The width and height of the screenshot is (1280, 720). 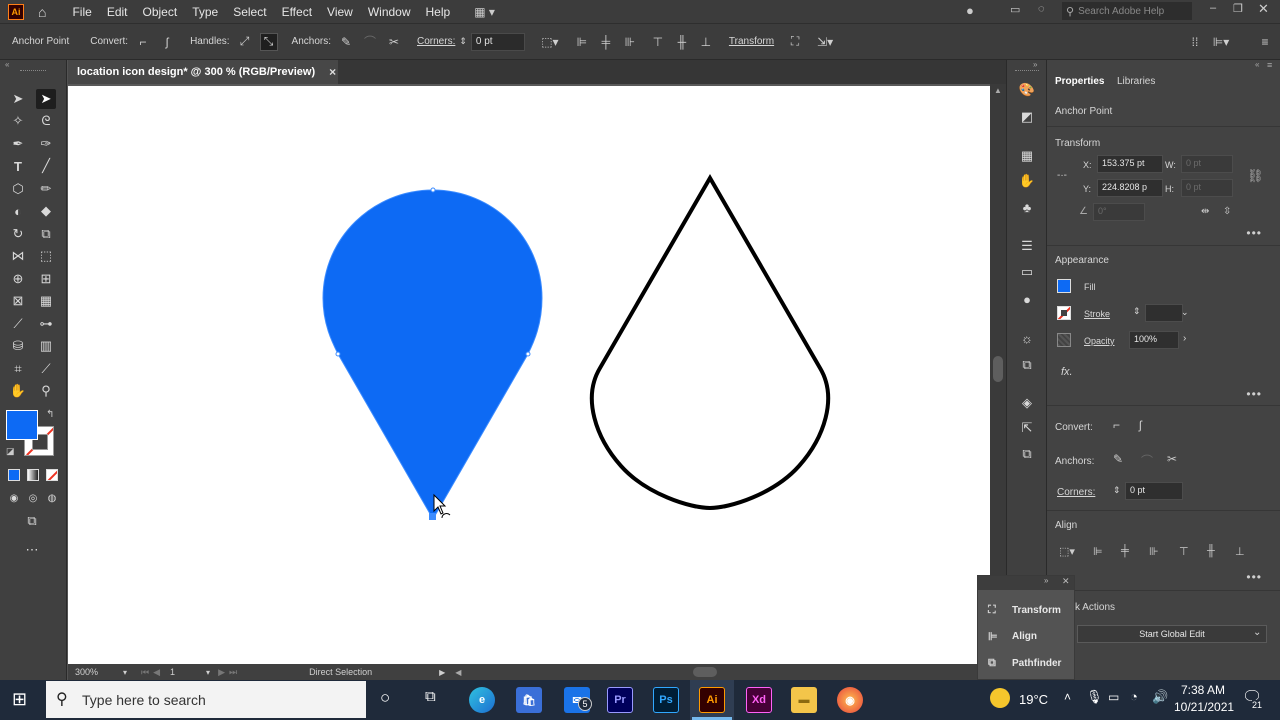 I want to click on scroll-left-icon: ◀, so click(x=458, y=672).